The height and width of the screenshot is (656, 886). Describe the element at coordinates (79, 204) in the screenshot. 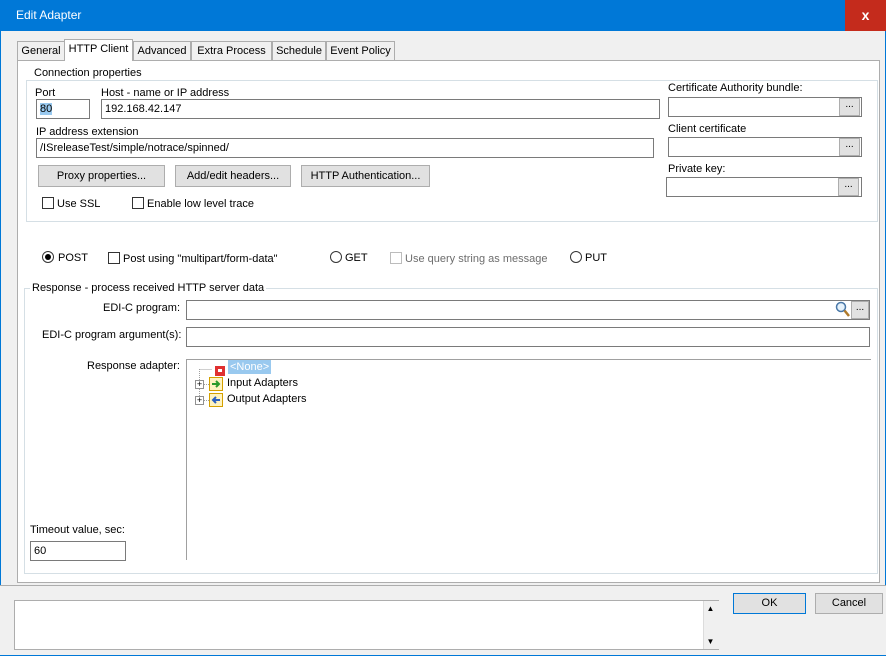

I see `use-ssl-label: Use SSL` at that location.